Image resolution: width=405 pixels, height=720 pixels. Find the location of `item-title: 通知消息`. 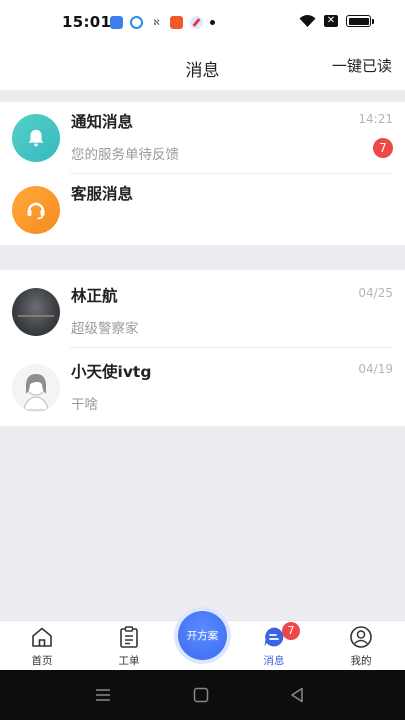

item-title: 通知消息 is located at coordinates (102, 122).